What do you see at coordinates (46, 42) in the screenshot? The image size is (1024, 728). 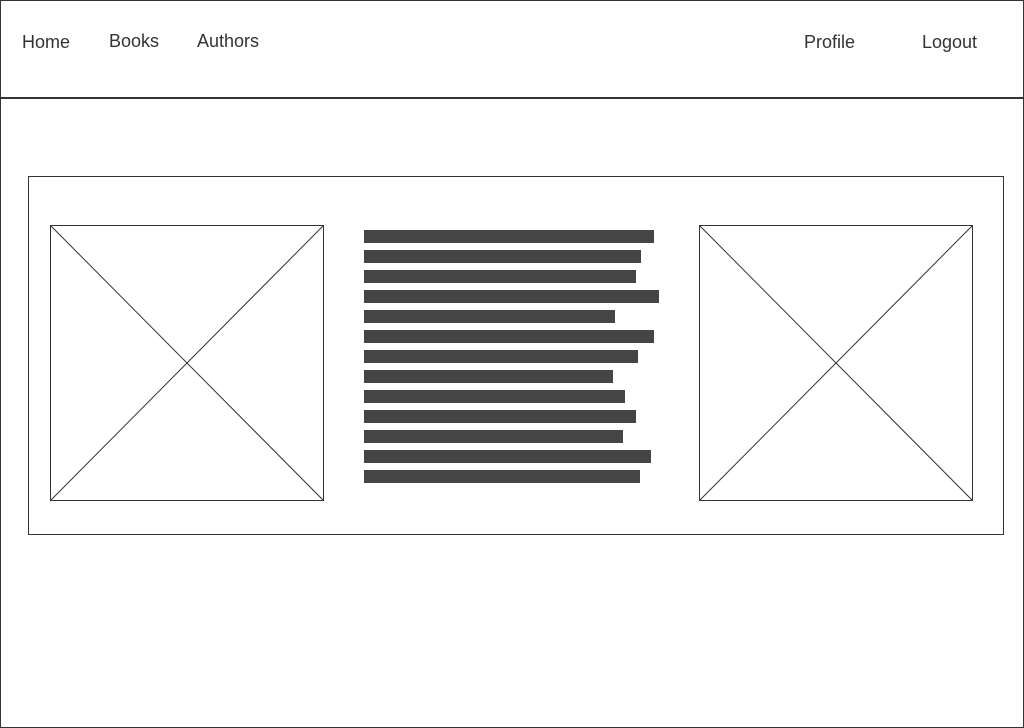 I see `nav-home-link: Home` at bounding box center [46, 42].